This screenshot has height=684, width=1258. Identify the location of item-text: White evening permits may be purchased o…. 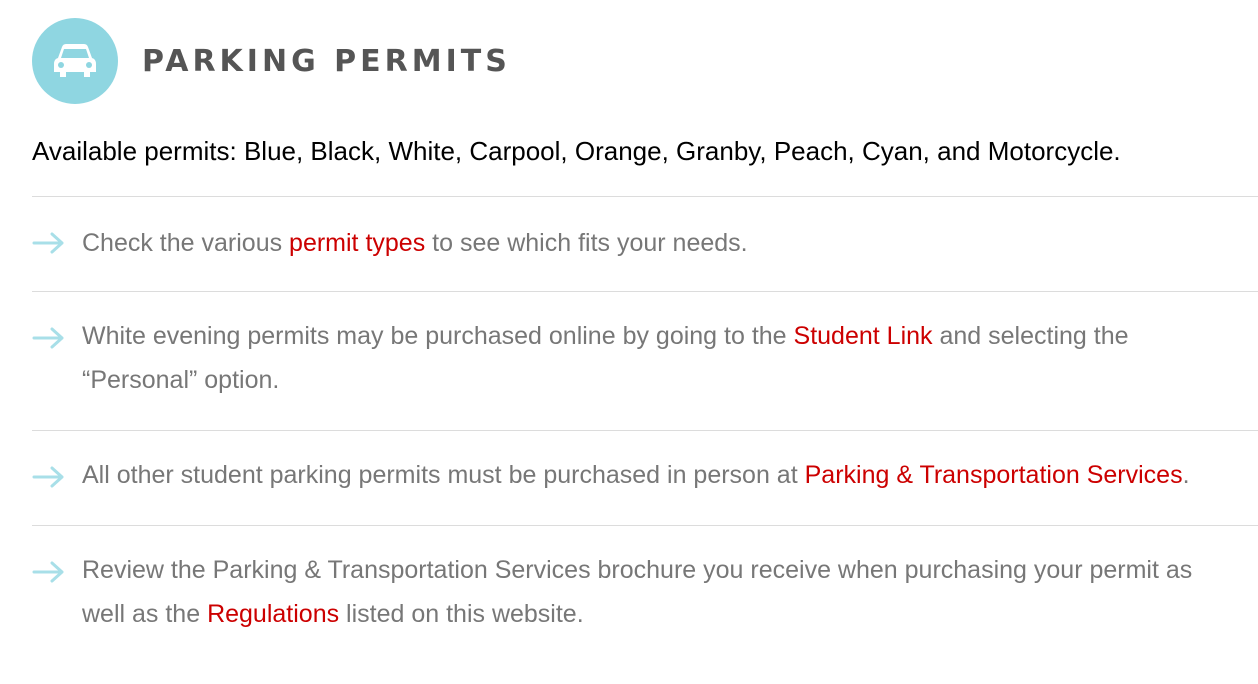
(438, 336).